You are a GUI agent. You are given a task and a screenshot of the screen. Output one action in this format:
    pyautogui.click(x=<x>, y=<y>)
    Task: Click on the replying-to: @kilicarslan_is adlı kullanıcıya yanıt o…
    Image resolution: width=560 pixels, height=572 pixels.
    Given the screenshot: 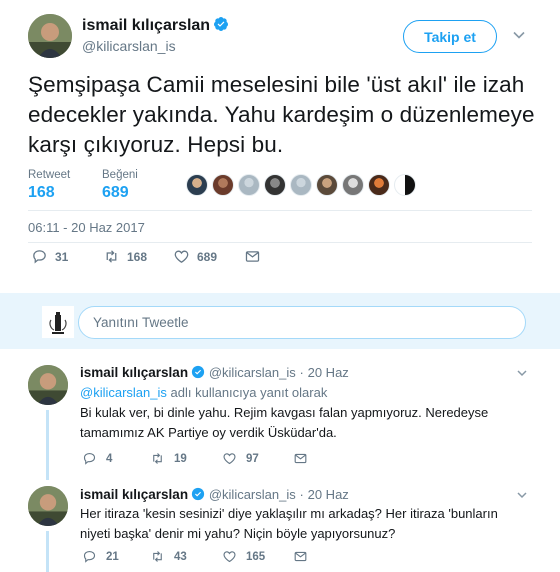 What is the action you would take?
    pyautogui.click(x=203, y=393)
    